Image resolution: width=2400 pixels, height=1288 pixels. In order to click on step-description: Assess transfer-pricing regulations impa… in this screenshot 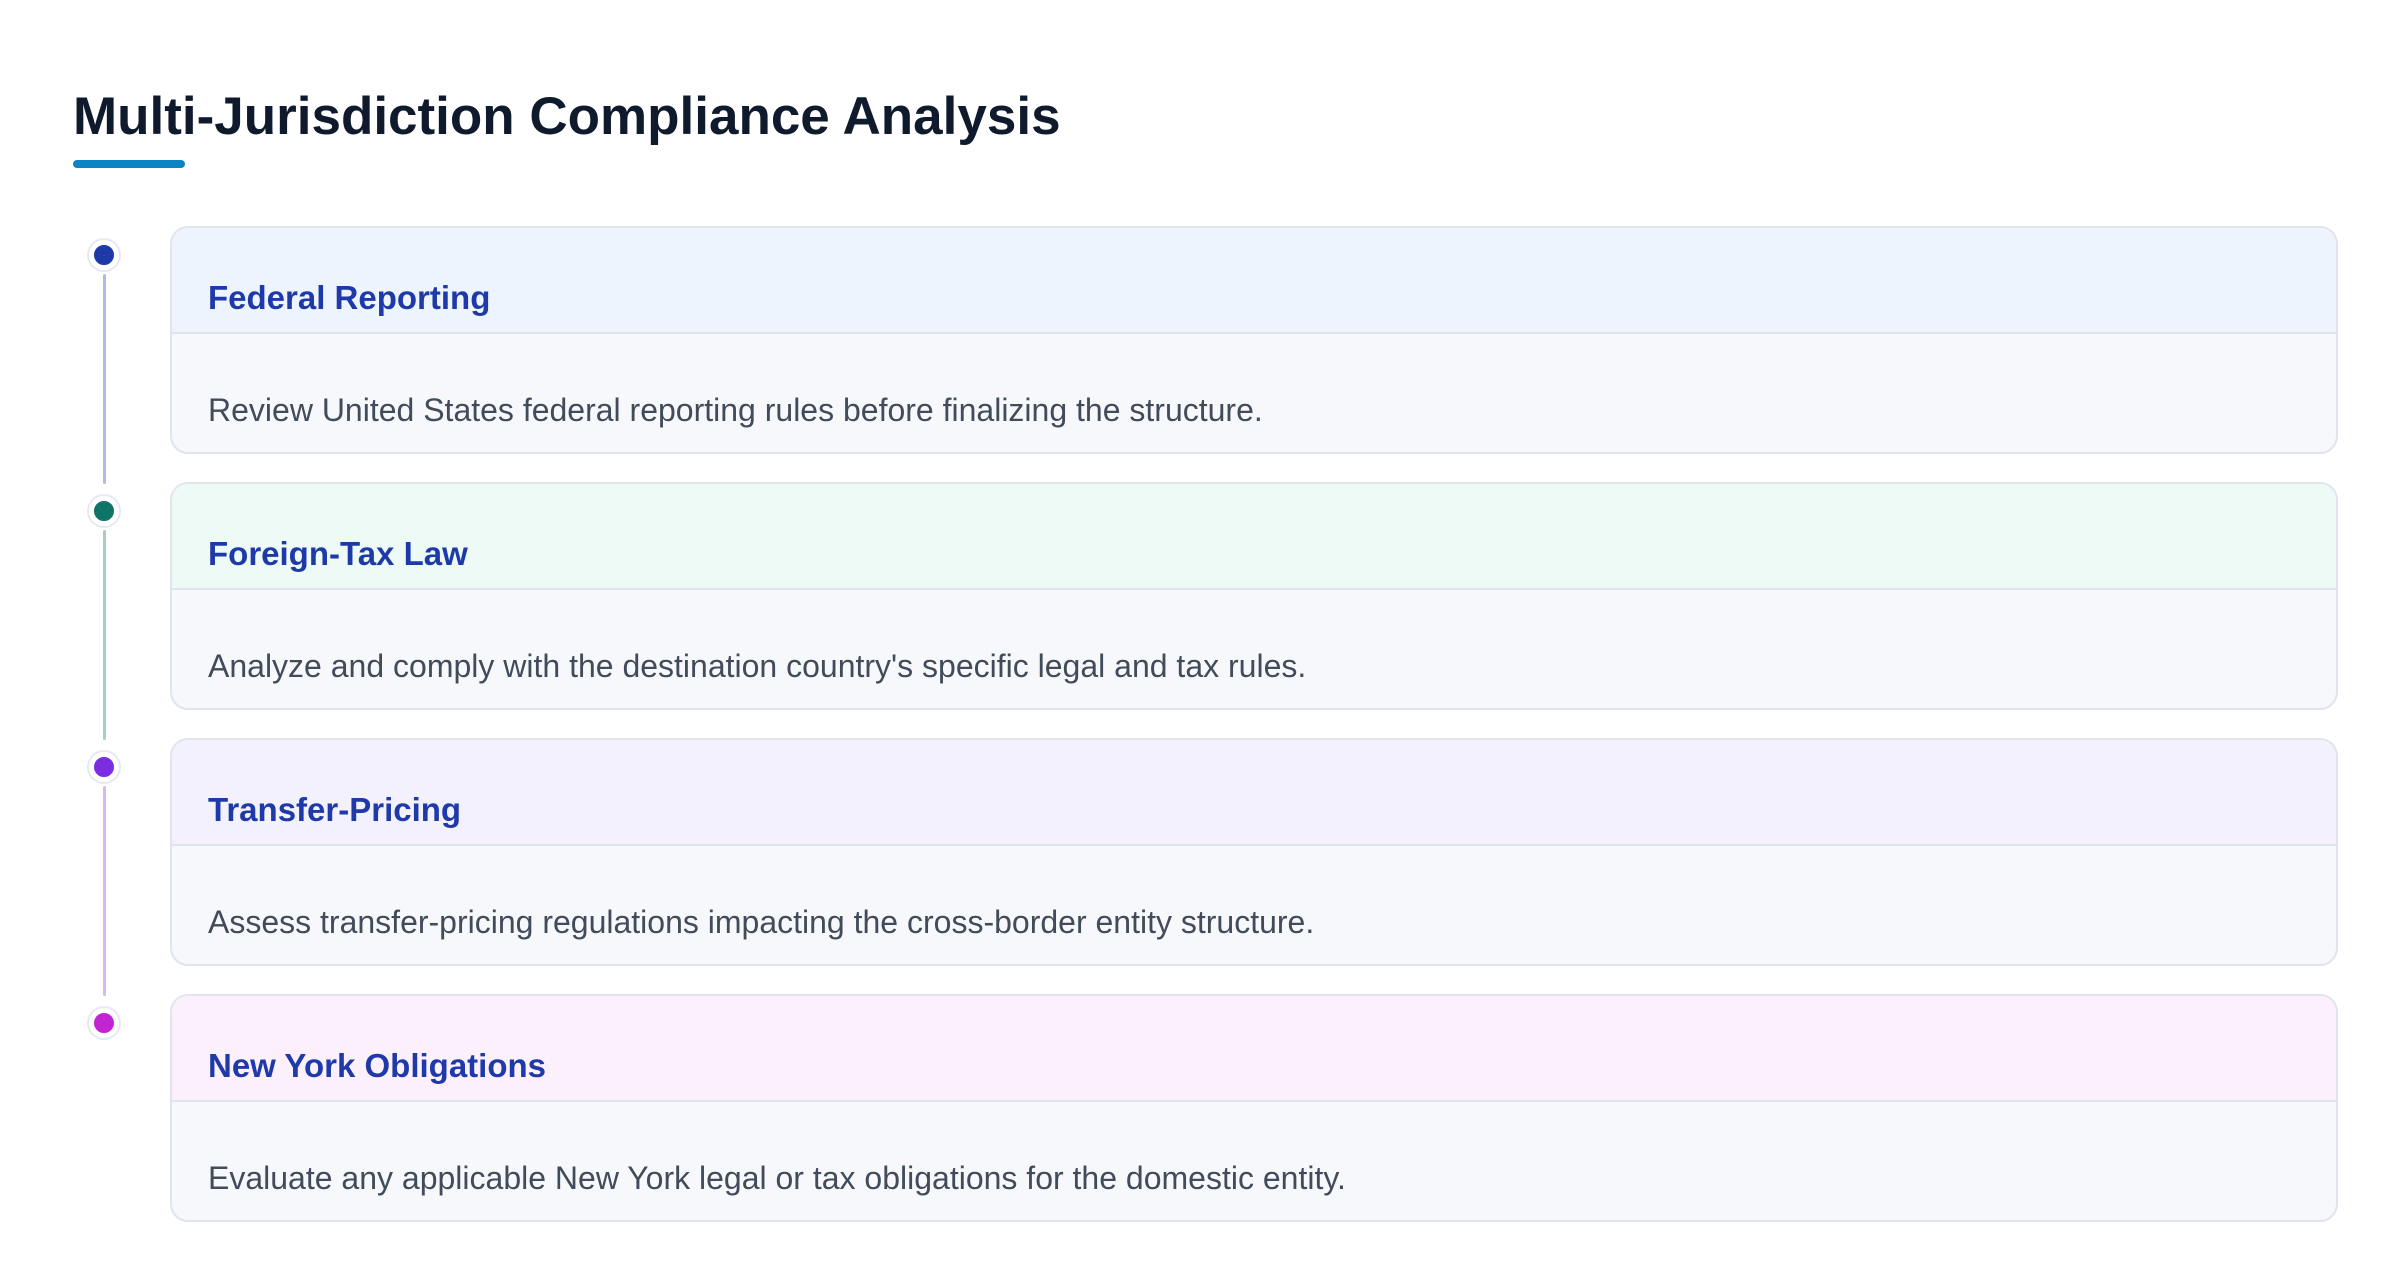, I will do `click(761, 922)`.